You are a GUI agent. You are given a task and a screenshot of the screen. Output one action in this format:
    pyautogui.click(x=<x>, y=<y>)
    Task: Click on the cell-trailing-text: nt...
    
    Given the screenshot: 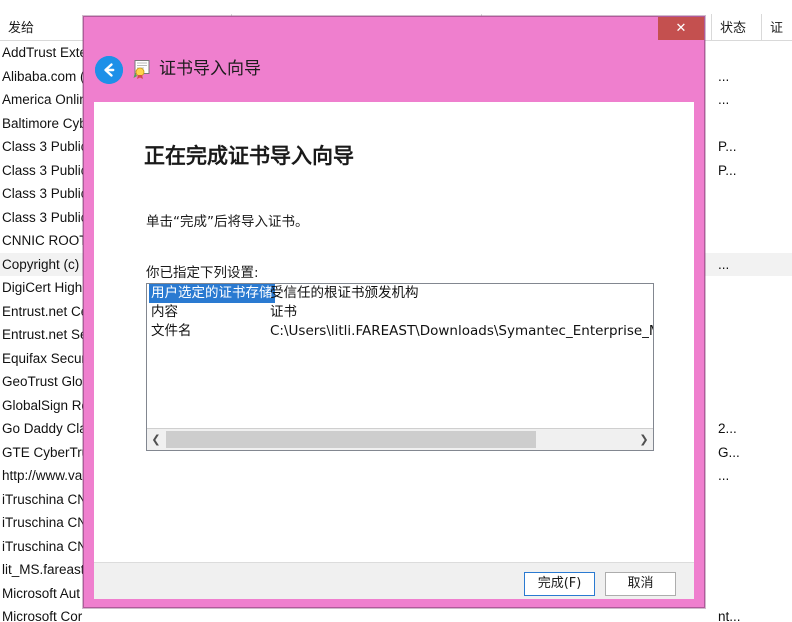 What is the action you would take?
    pyautogui.click(x=729, y=615)
    